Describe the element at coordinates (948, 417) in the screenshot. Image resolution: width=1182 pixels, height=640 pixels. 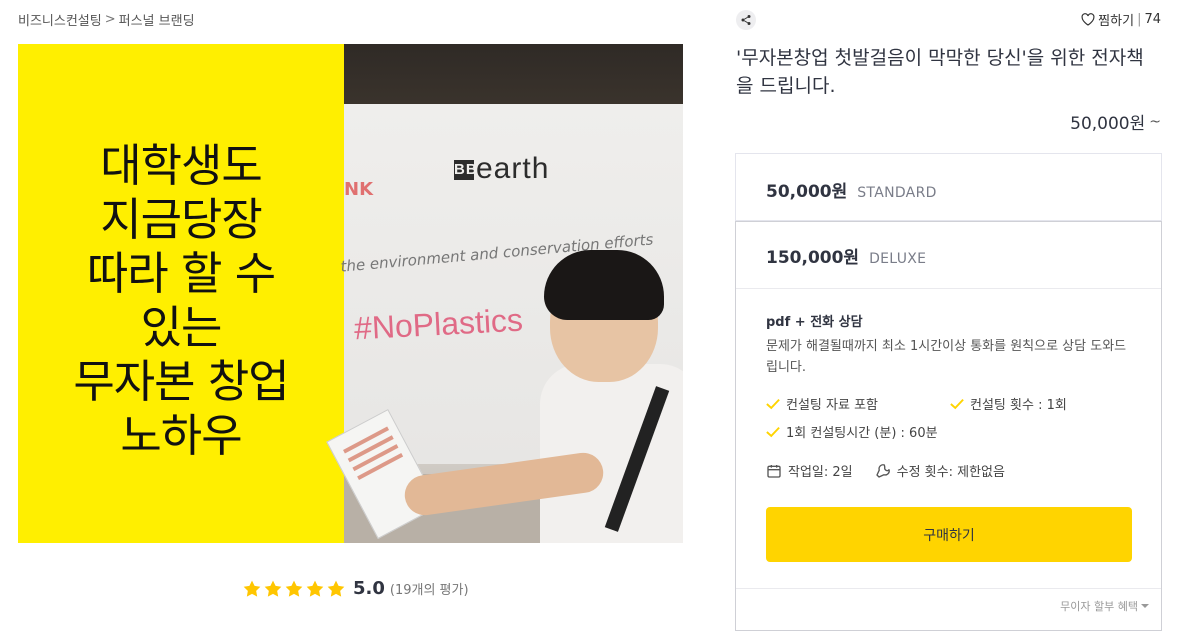
I see `feature-list: 컨설팅 자료 포함 컨설팅 횟수 : 1회 1회 컨설팅시간 (분) : 60분` at that location.